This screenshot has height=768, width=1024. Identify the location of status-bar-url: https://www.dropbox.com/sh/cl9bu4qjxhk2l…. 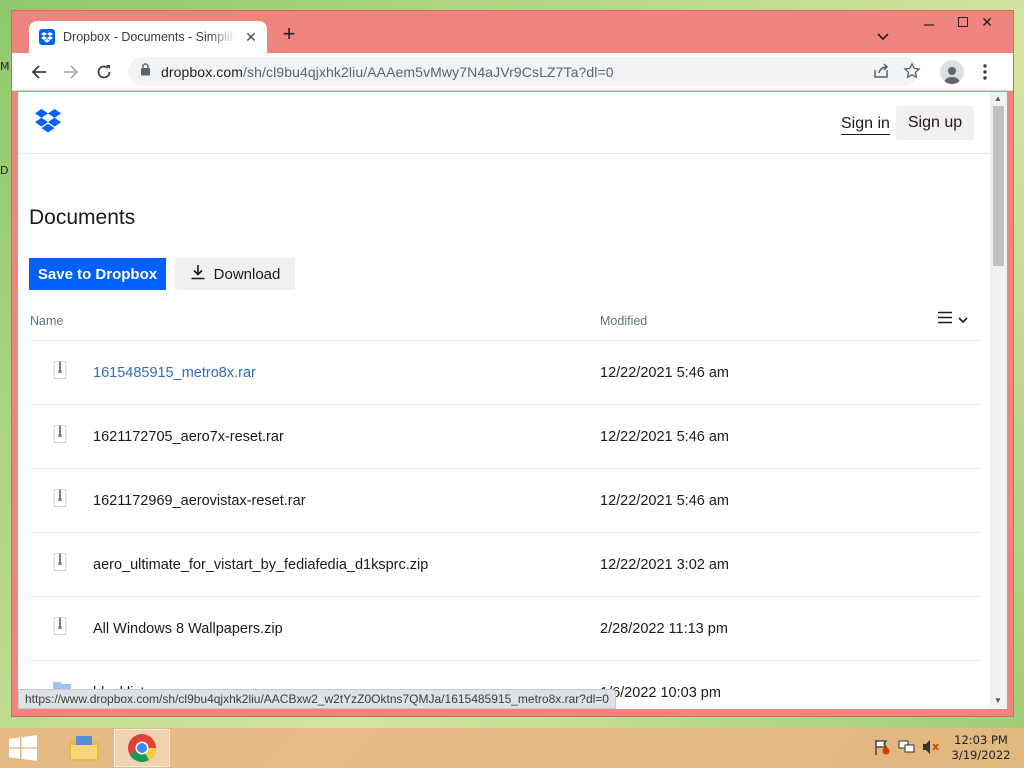
(317, 699).